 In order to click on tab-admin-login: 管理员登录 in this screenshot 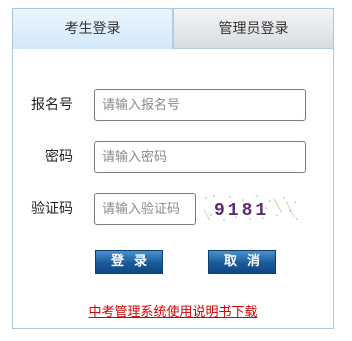, I will do `click(253, 29)`.